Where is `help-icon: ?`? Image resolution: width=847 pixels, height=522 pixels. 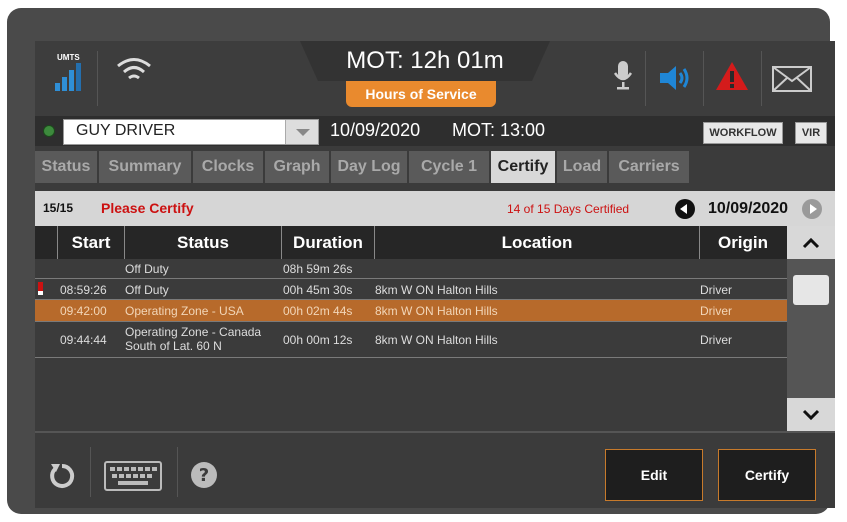 help-icon: ? is located at coordinates (204, 475).